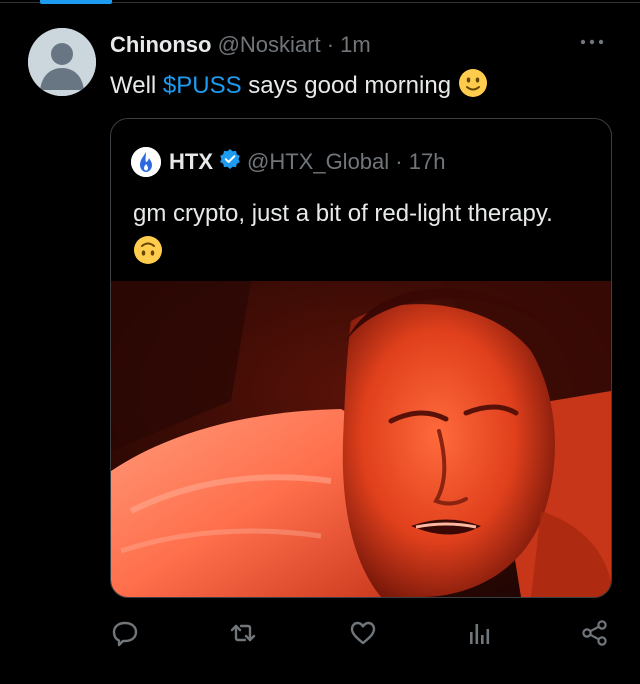  Describe the element at coordinates (595, 633) in the screenshot. I see `share-icon` at that location.